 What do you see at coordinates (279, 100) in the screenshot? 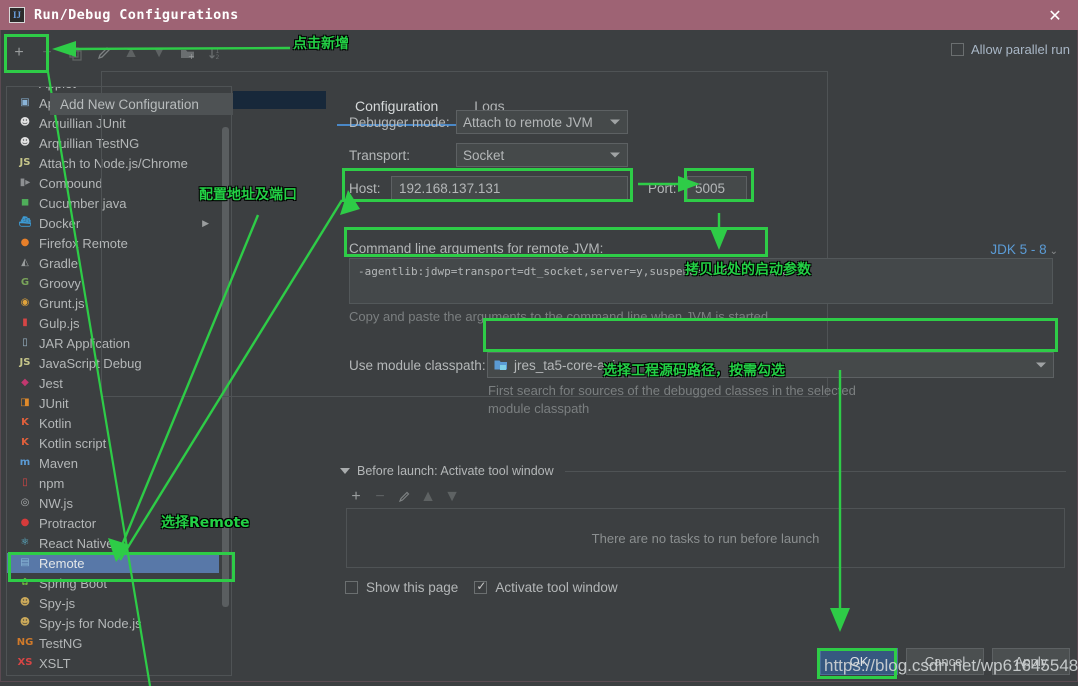
I see `popup-shadow-strip` at bounding box center [279, 100].